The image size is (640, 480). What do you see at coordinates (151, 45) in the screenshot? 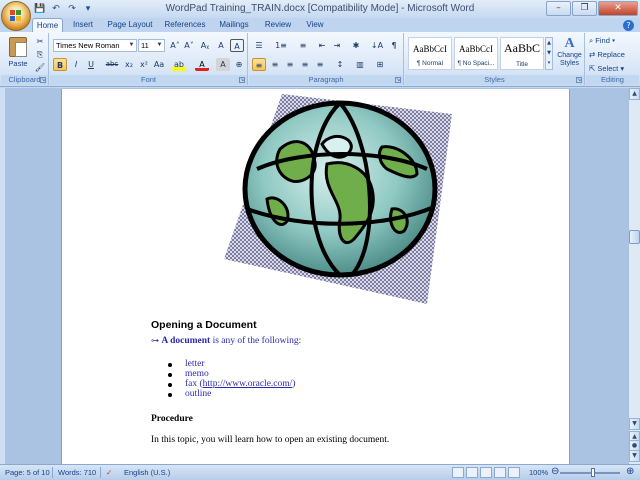
I see `font-size-combo: 11 ▼` at bounding box center [151, 45].